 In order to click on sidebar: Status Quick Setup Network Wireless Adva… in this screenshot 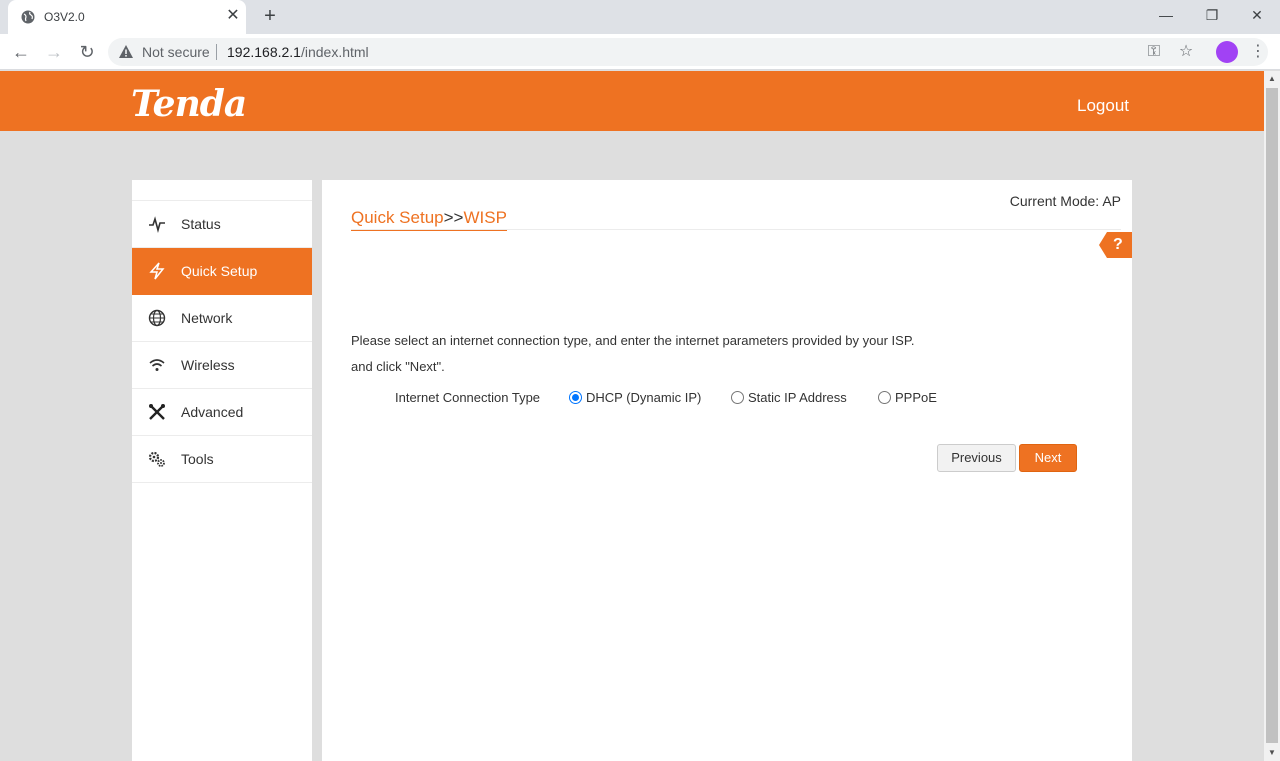, I will do `click(222, 470)`.